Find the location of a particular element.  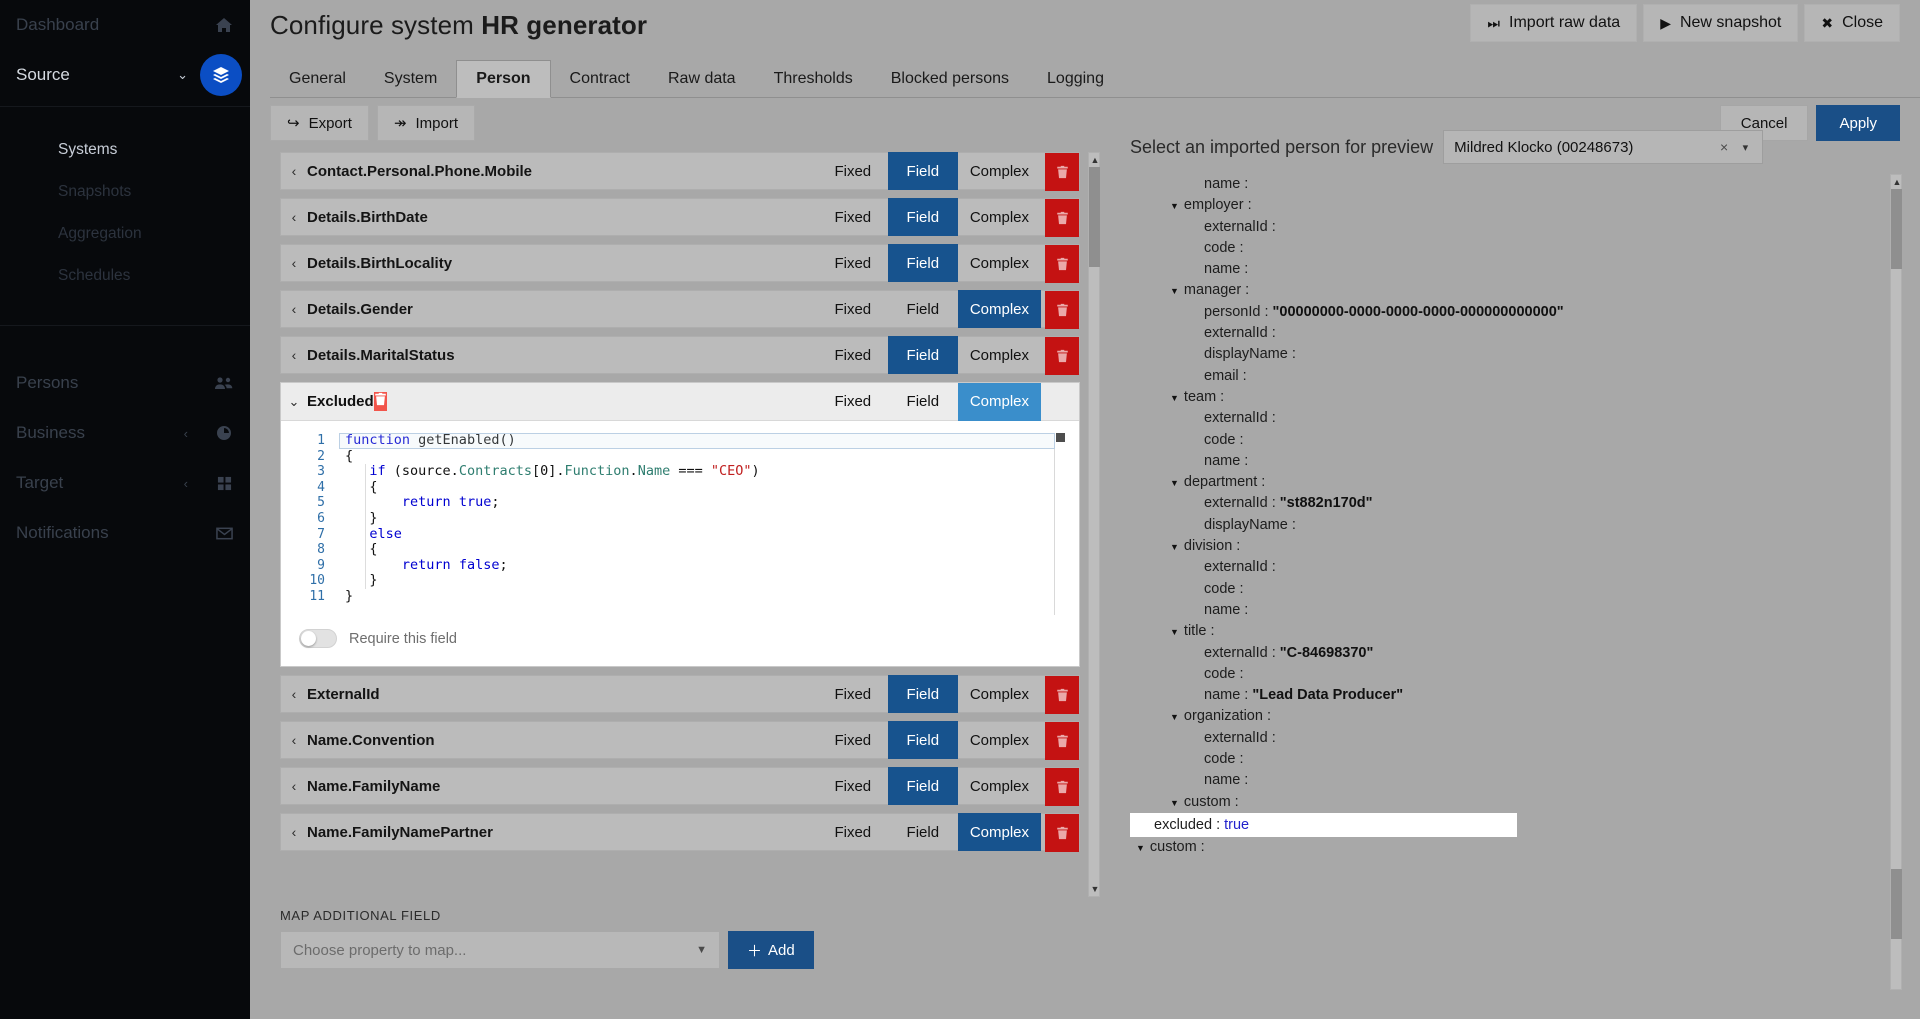

table-row: ⌄ Excluded Fixed Field Complex is located at coordinates (680, 401).